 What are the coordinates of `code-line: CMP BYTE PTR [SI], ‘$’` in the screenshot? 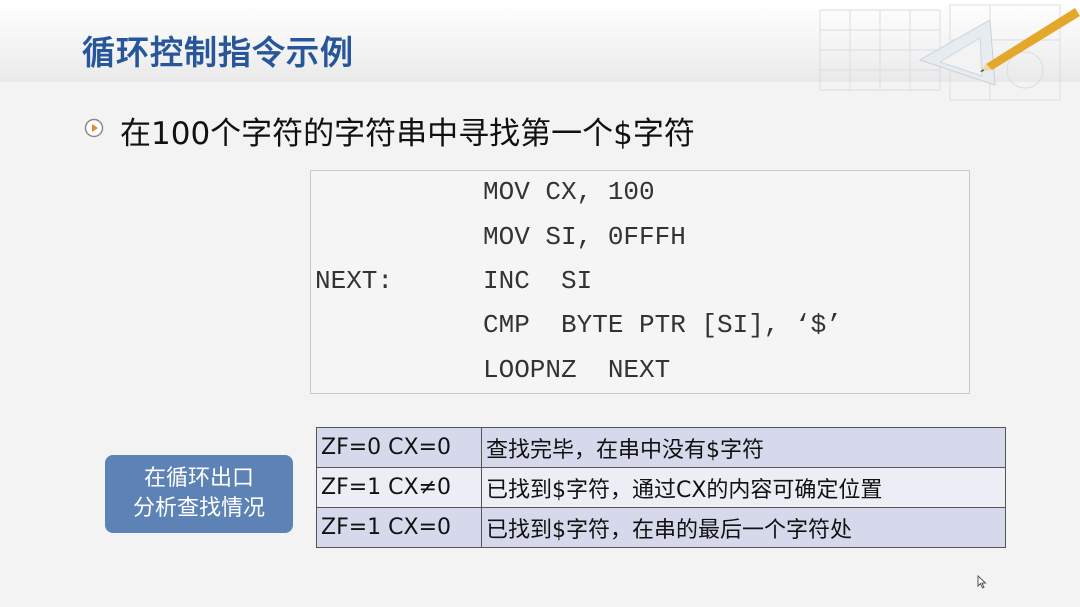 It's located at (640, 330).